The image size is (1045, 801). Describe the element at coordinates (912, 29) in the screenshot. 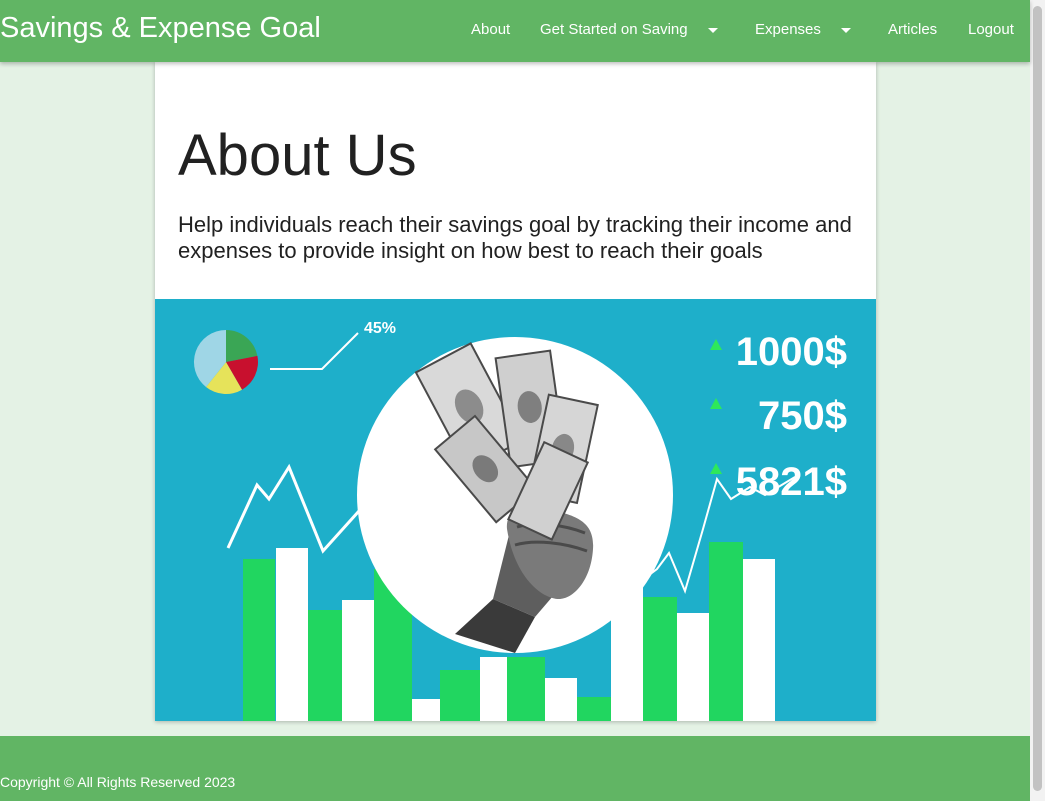

I see `nav-articles-link: Articles` at that location.